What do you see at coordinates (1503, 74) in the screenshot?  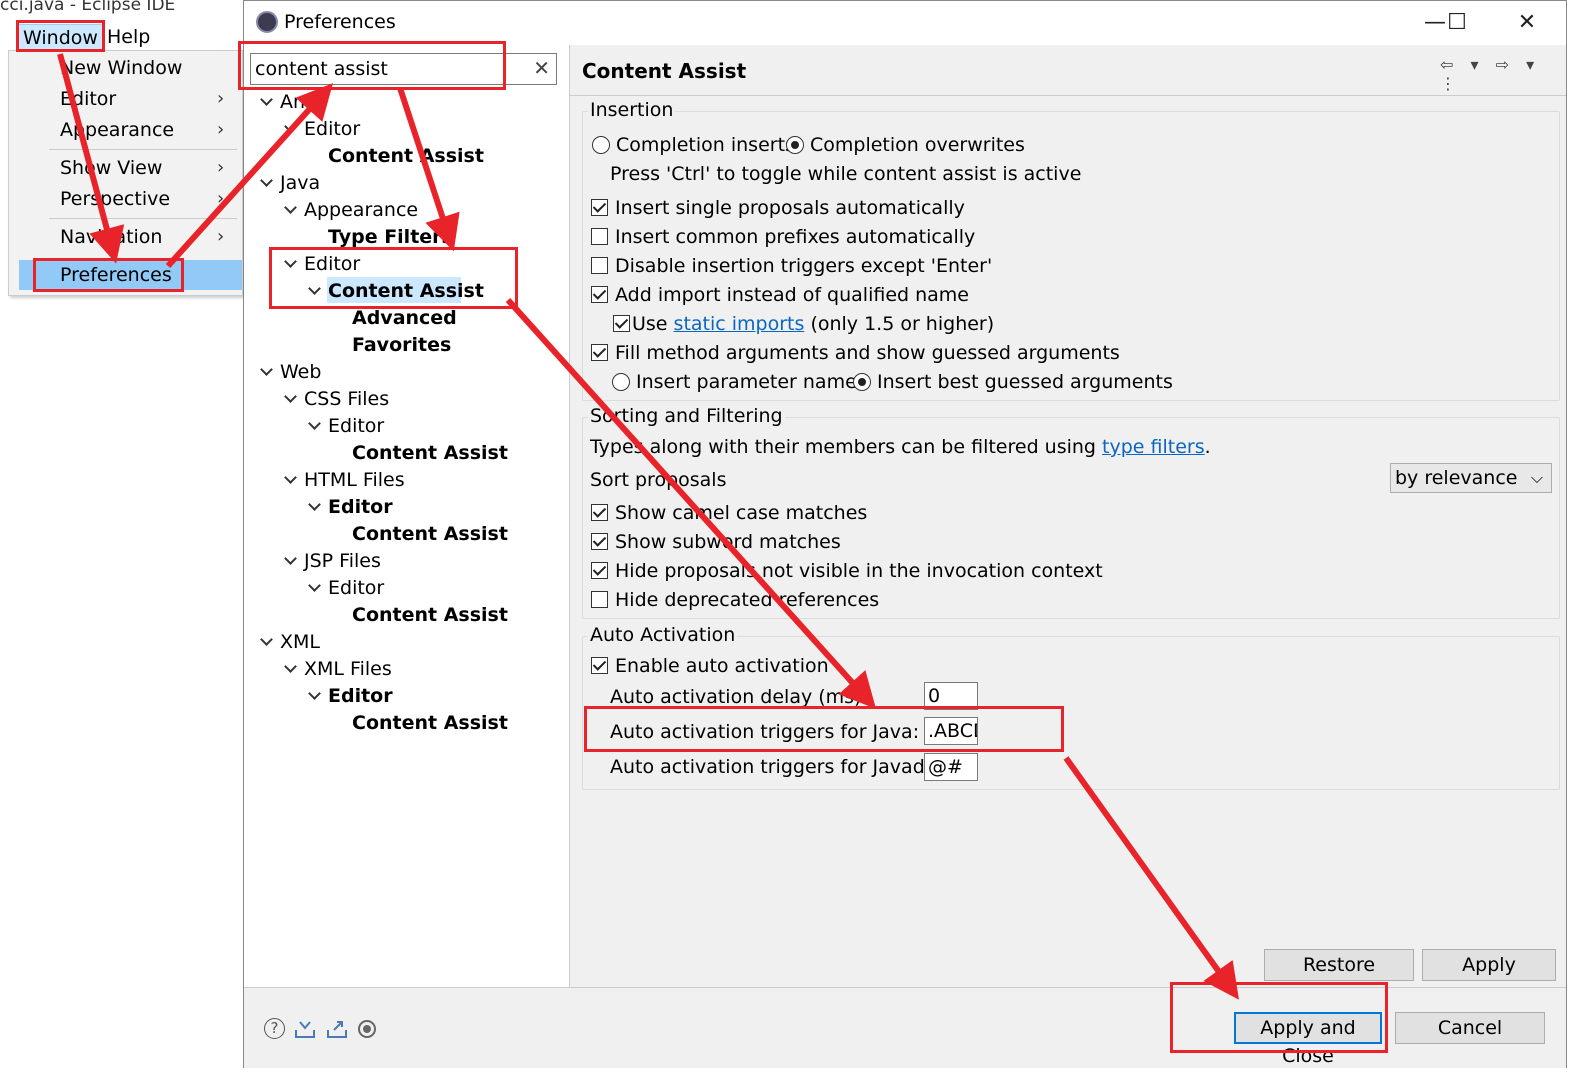 I see `page-navigation-tools: ⇦ ▾ ⇨ ▾ ⋮` at bounding box center [1503, 74].